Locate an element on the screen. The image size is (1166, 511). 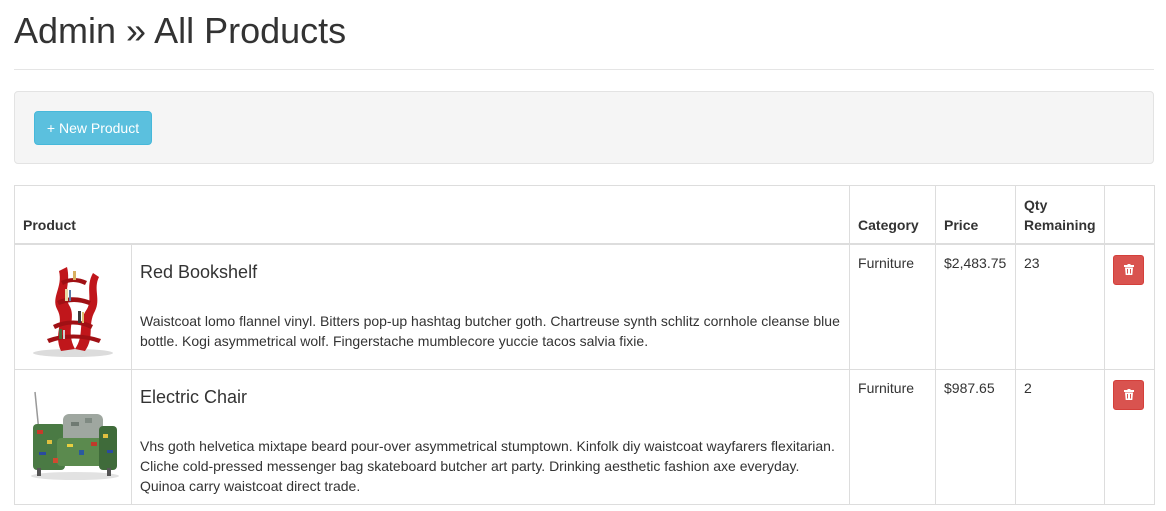
header-category: Category is located at coordinates (893, 215).